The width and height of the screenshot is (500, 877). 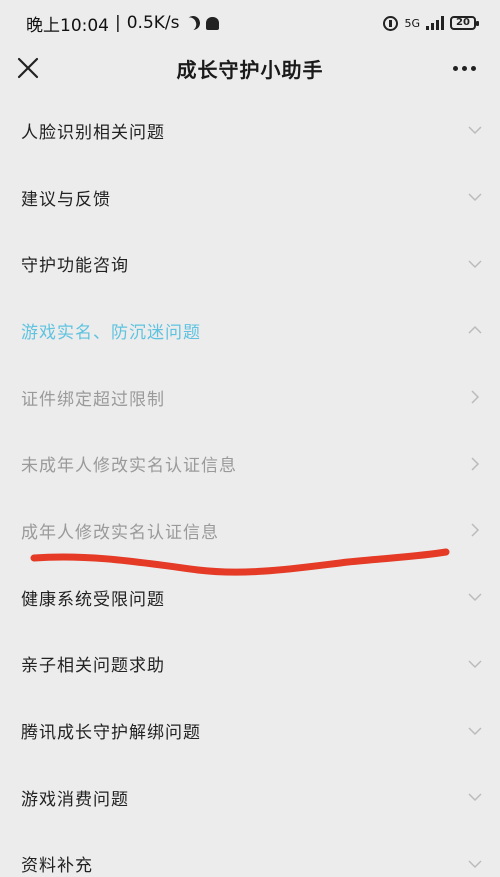 What do you see at coordinates (435, 23) in the screenshot?
I see `signal-icon` at bounding box center [435, 23].